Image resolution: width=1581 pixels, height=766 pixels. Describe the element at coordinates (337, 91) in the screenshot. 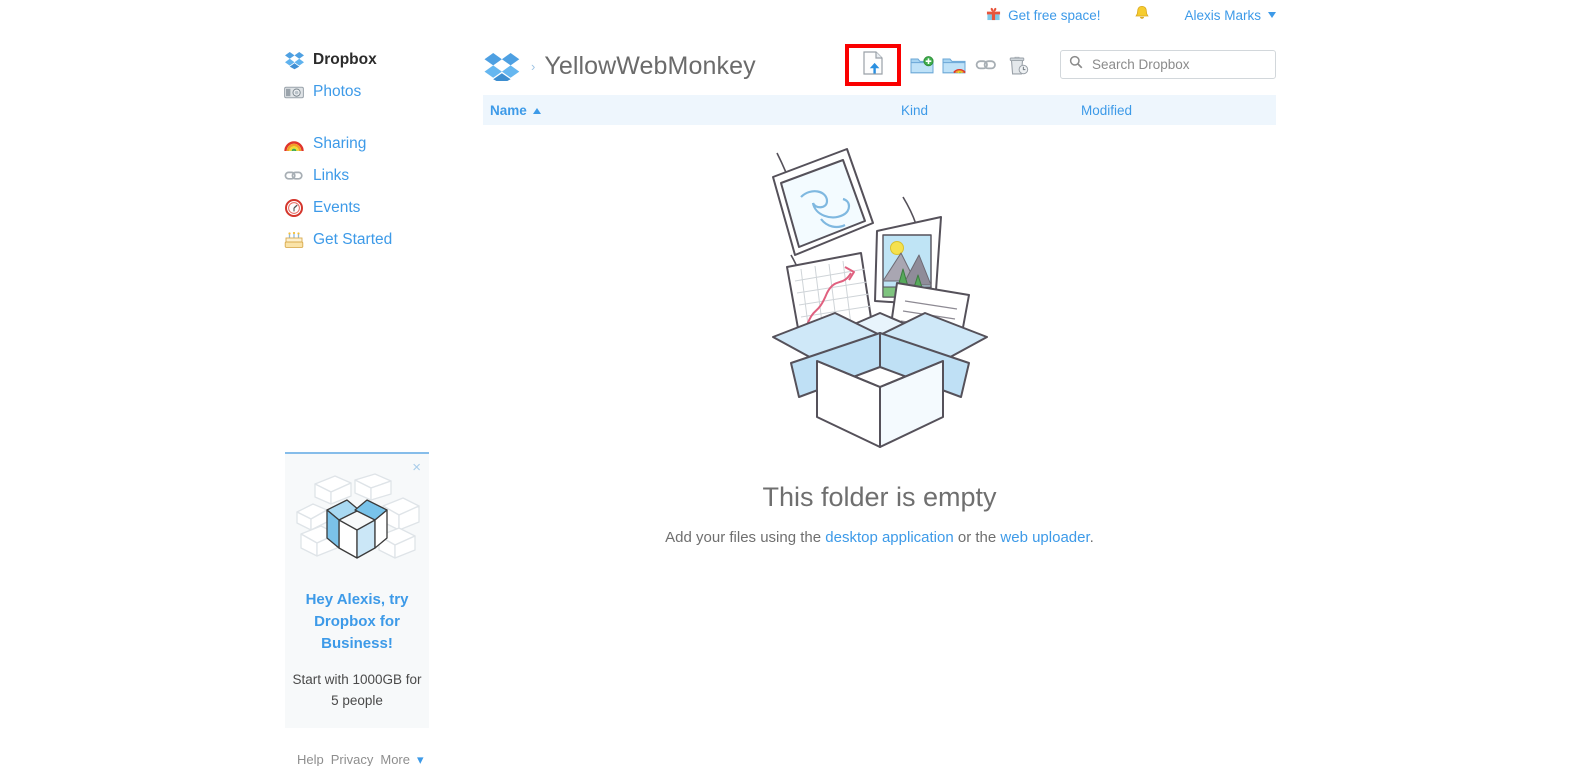

I see `sidebar-label-photos: Photos` at that location.